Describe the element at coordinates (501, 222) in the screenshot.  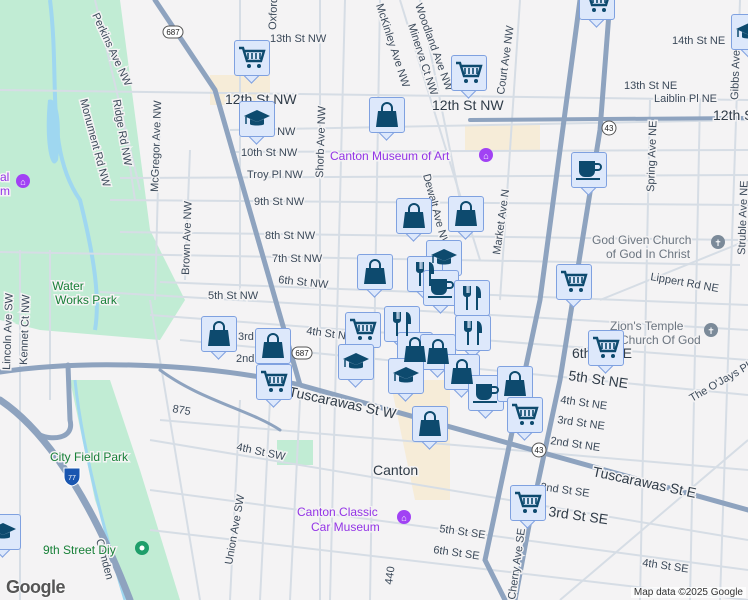
I see `svg-text: Market Ave N` at that location.